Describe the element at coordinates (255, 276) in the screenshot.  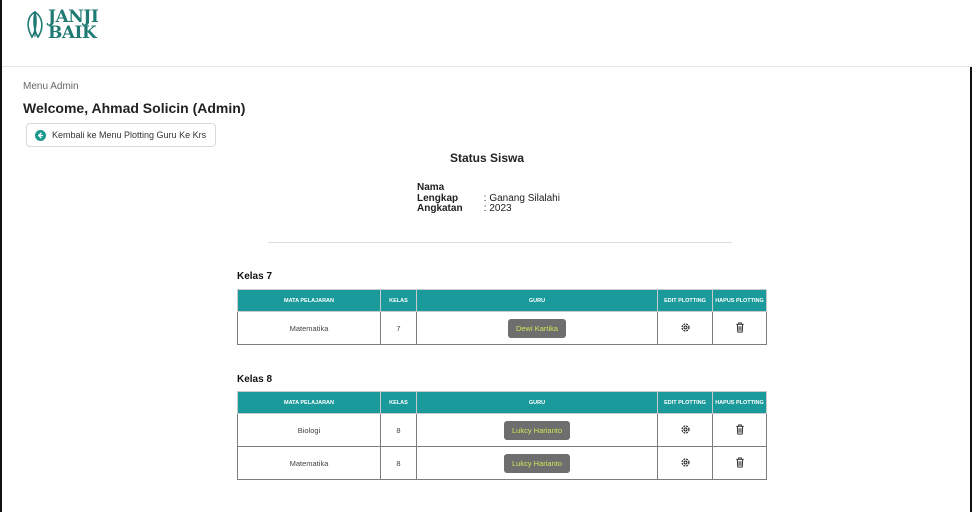
I see `section-title: Kelas 7` at that location.